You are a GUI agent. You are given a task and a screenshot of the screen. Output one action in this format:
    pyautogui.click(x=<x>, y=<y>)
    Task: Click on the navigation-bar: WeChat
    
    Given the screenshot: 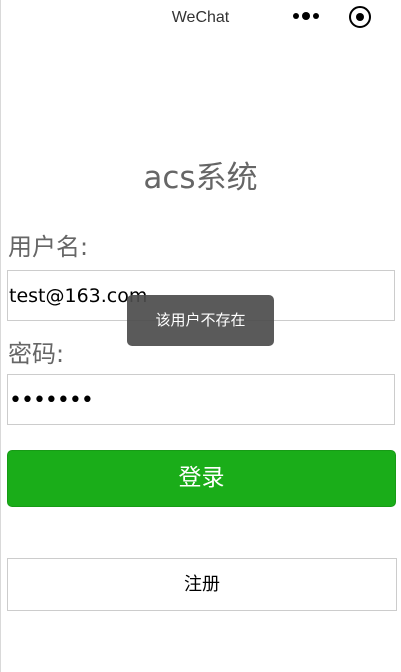 What is the action you would take?
    pyautogui.click(x=200, y=18)
    